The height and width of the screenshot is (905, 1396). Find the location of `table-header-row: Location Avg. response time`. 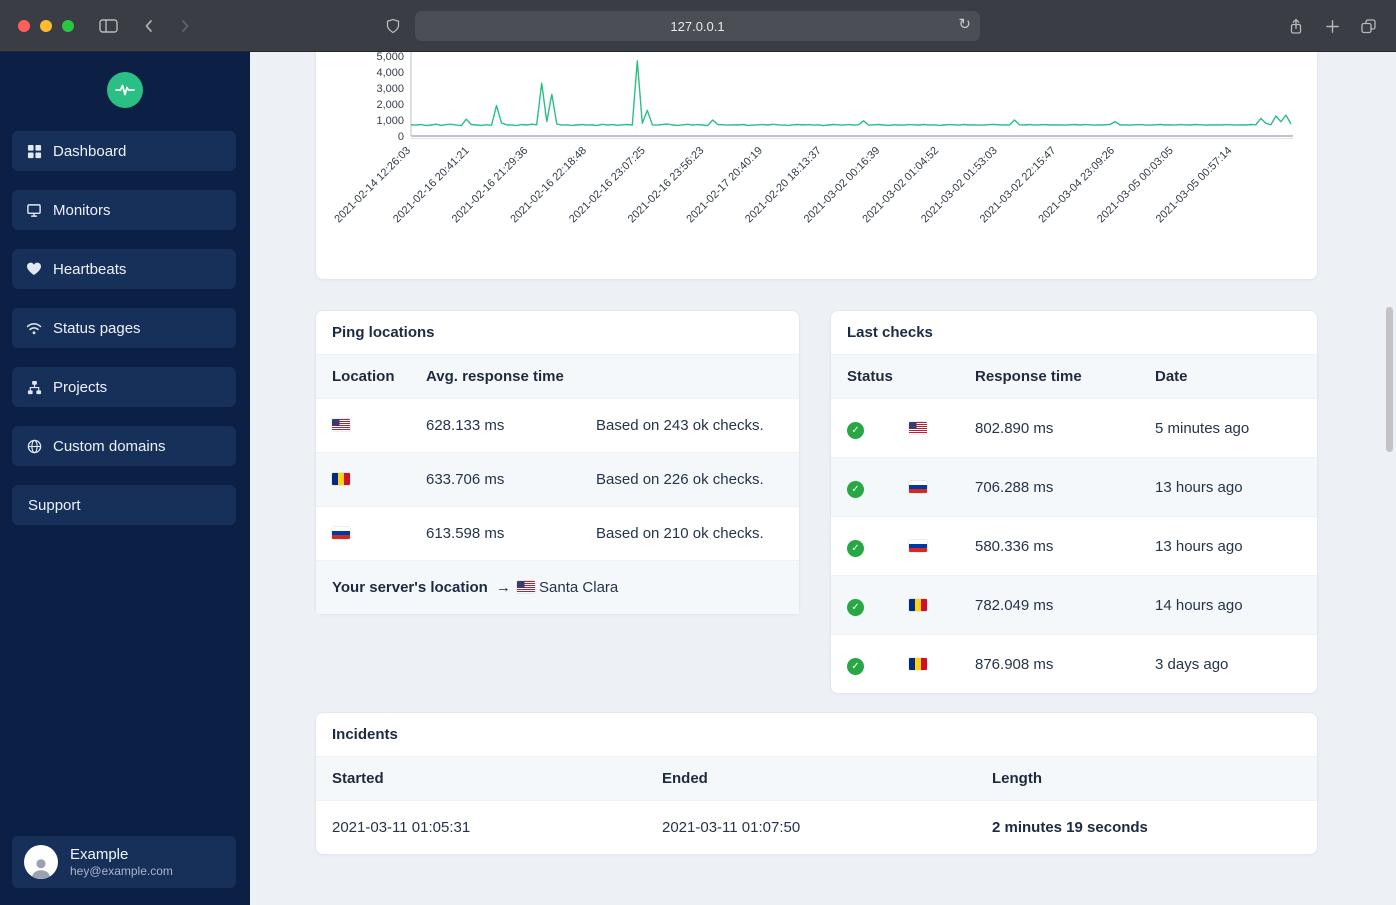

table-header-row: Location Avg. response time is located at coordinates (557, 377).